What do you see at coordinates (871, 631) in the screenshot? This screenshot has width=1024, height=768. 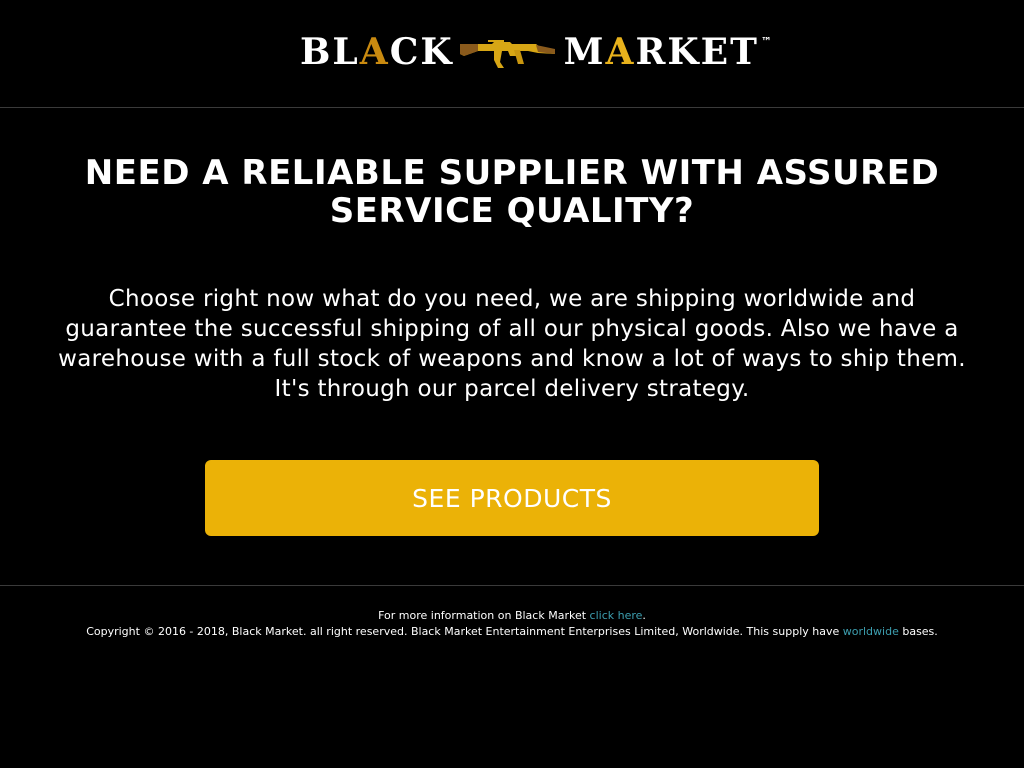 I see `worldwide-link: worldwide` at bounding box center [871, 631].